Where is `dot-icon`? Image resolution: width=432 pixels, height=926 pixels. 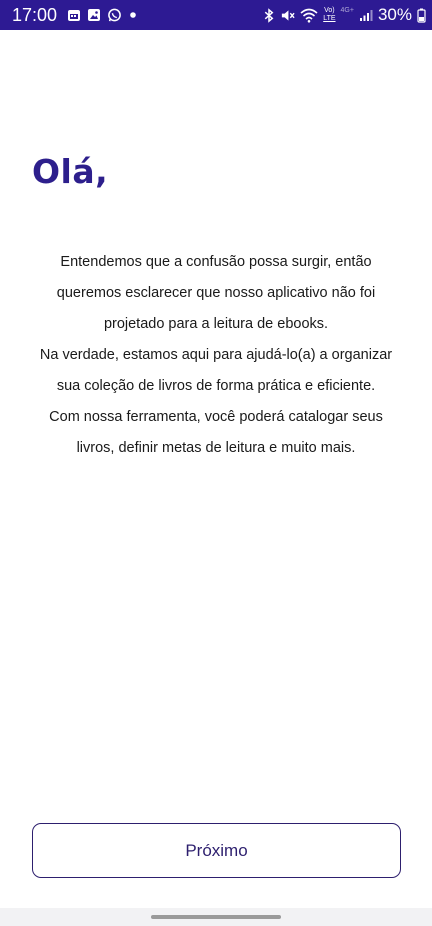
dot-icon is located at coordinates (133, 15).